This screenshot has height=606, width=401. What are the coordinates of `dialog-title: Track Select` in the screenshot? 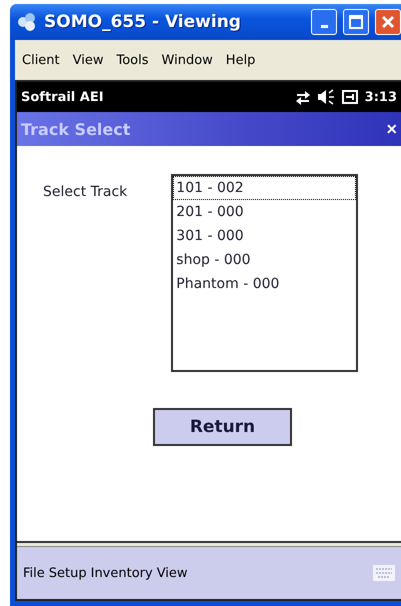 It's located at (76, 129).